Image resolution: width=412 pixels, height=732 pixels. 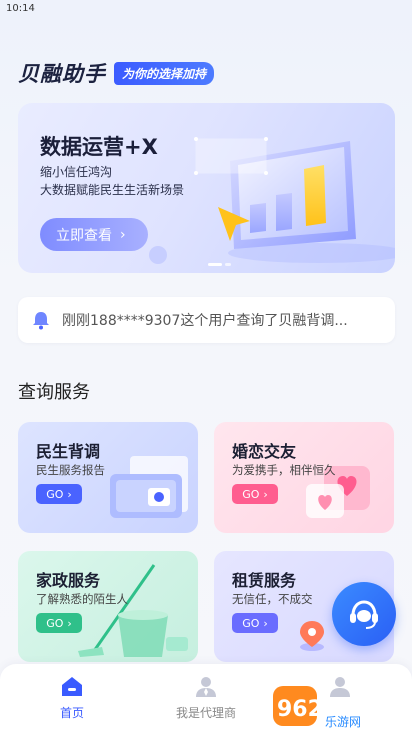 What do you see at coordinates (164, 73) in the screenshot?
I see `slogan-badge: 为你的选择加持` at bounding box center [164, 73].